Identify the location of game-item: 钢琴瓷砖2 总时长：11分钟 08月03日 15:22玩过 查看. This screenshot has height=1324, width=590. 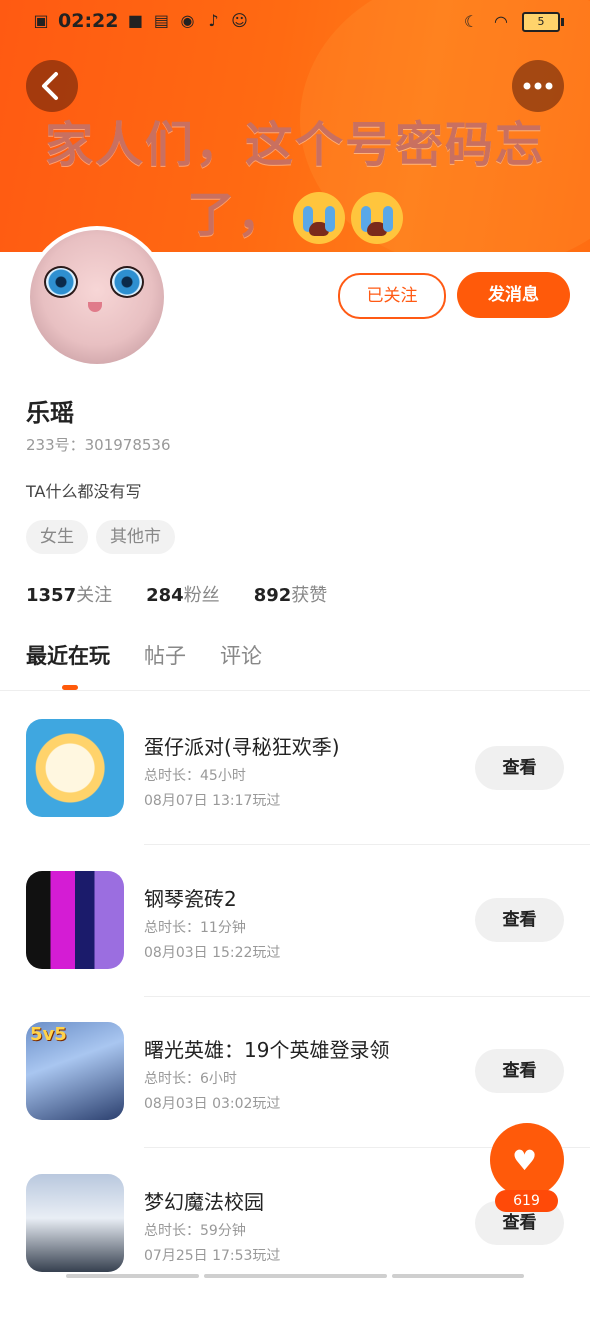
(295, 946).